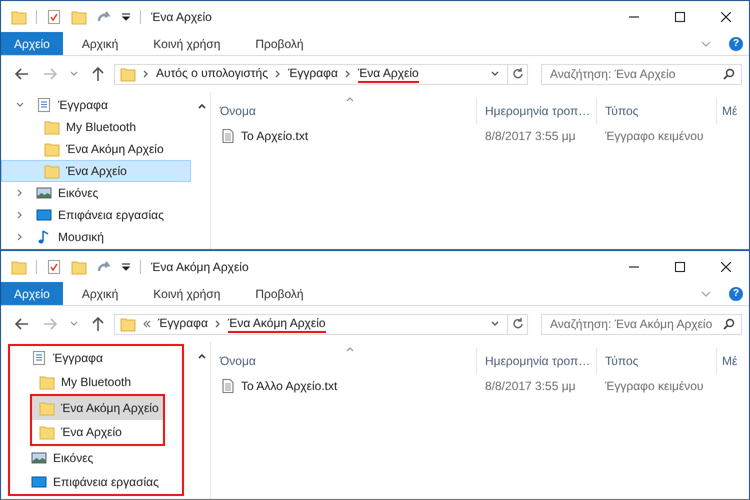  Describe the element at coordinates (212, 74) in the screenshot. I see `breadcrumb: Αυτός ο υπολογιστής` at that location.